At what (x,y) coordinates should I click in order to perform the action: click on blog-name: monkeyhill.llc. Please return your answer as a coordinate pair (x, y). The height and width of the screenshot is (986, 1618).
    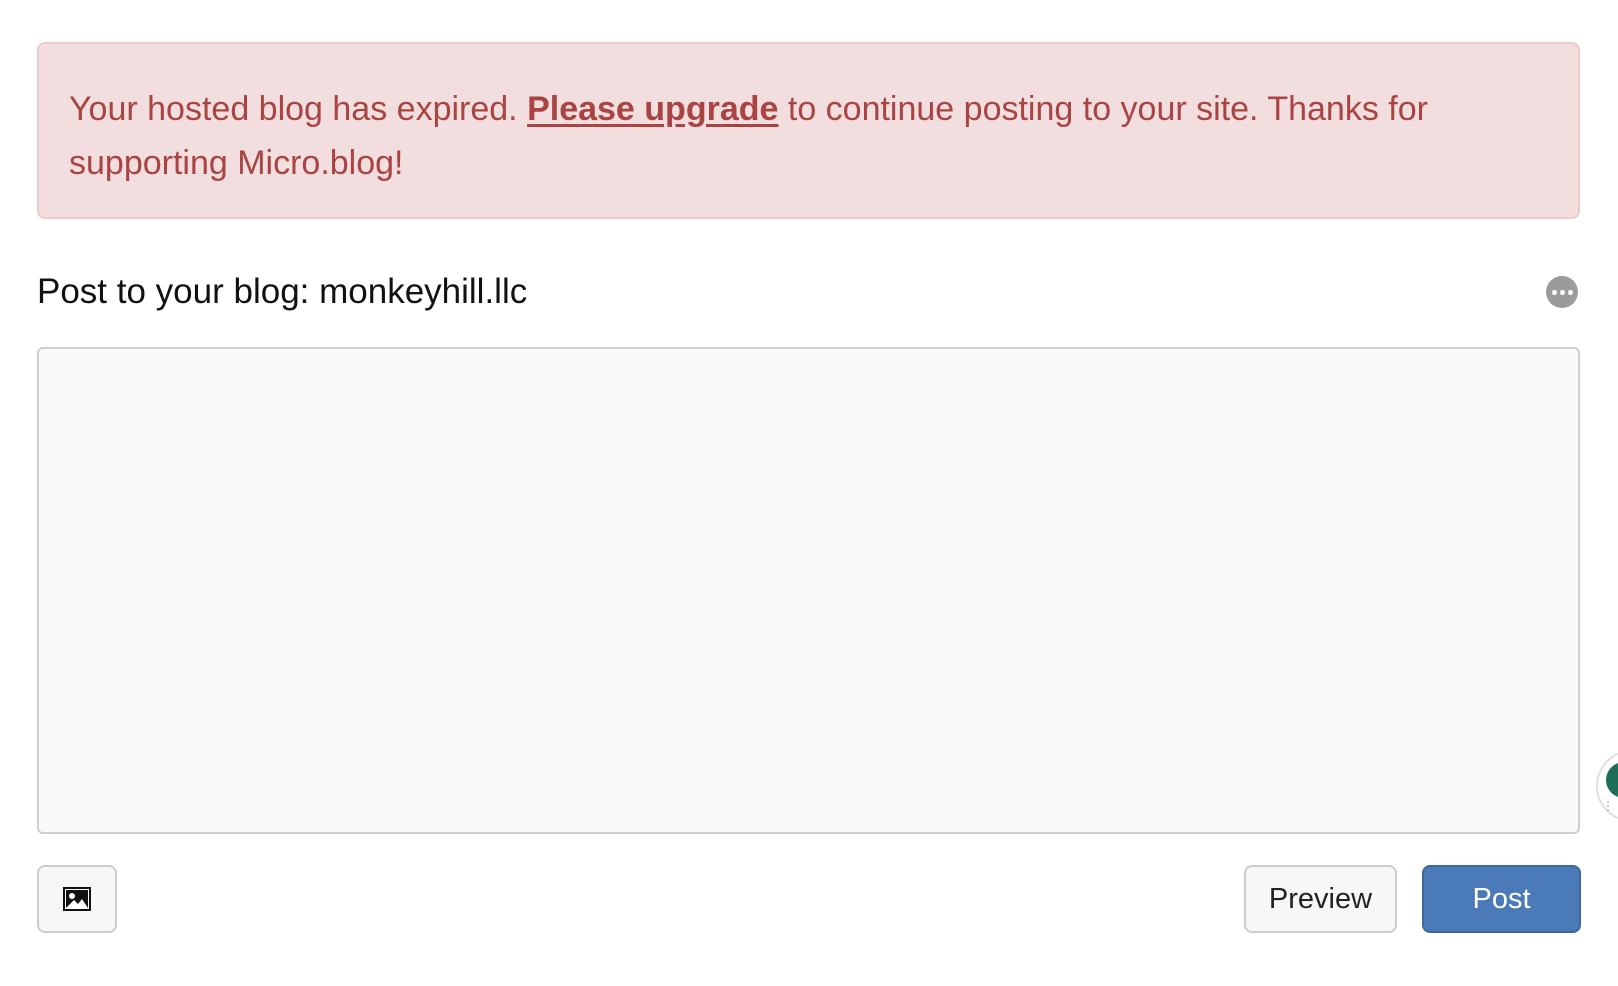
    Looking at the image, I should click on (423, 291).